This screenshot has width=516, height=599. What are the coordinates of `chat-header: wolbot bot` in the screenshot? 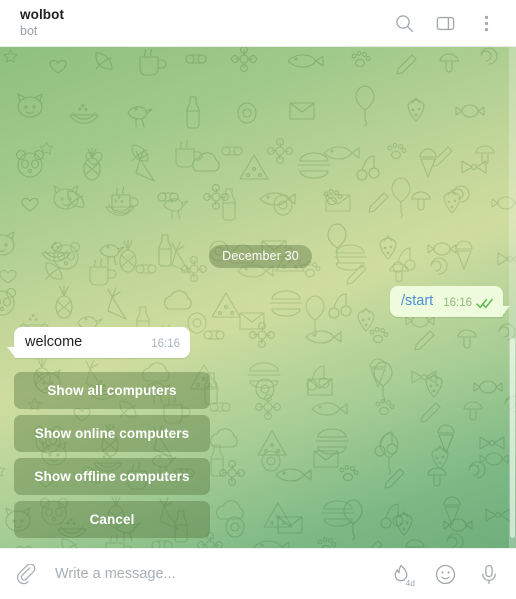 It's located at (258, 23).